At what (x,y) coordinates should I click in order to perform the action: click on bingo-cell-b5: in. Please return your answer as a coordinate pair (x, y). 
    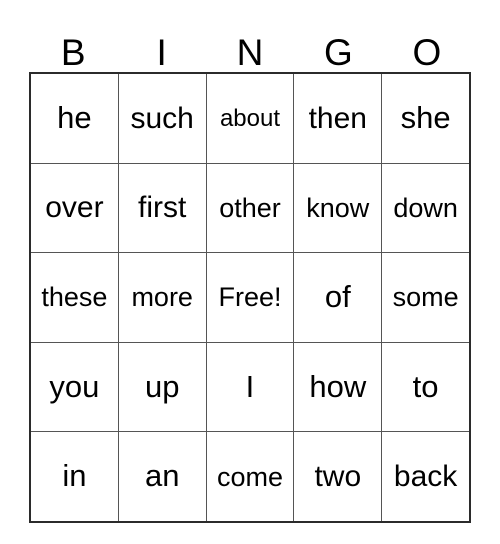
    Looking at the image, I should click on (74, 476).